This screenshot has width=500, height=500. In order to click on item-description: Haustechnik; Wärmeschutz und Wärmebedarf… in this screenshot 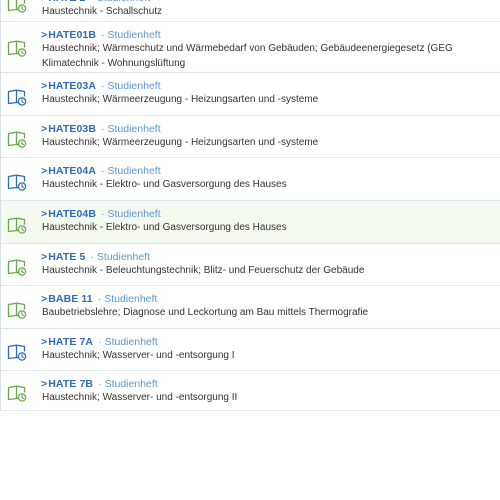, I will do `click(247, 48)`.